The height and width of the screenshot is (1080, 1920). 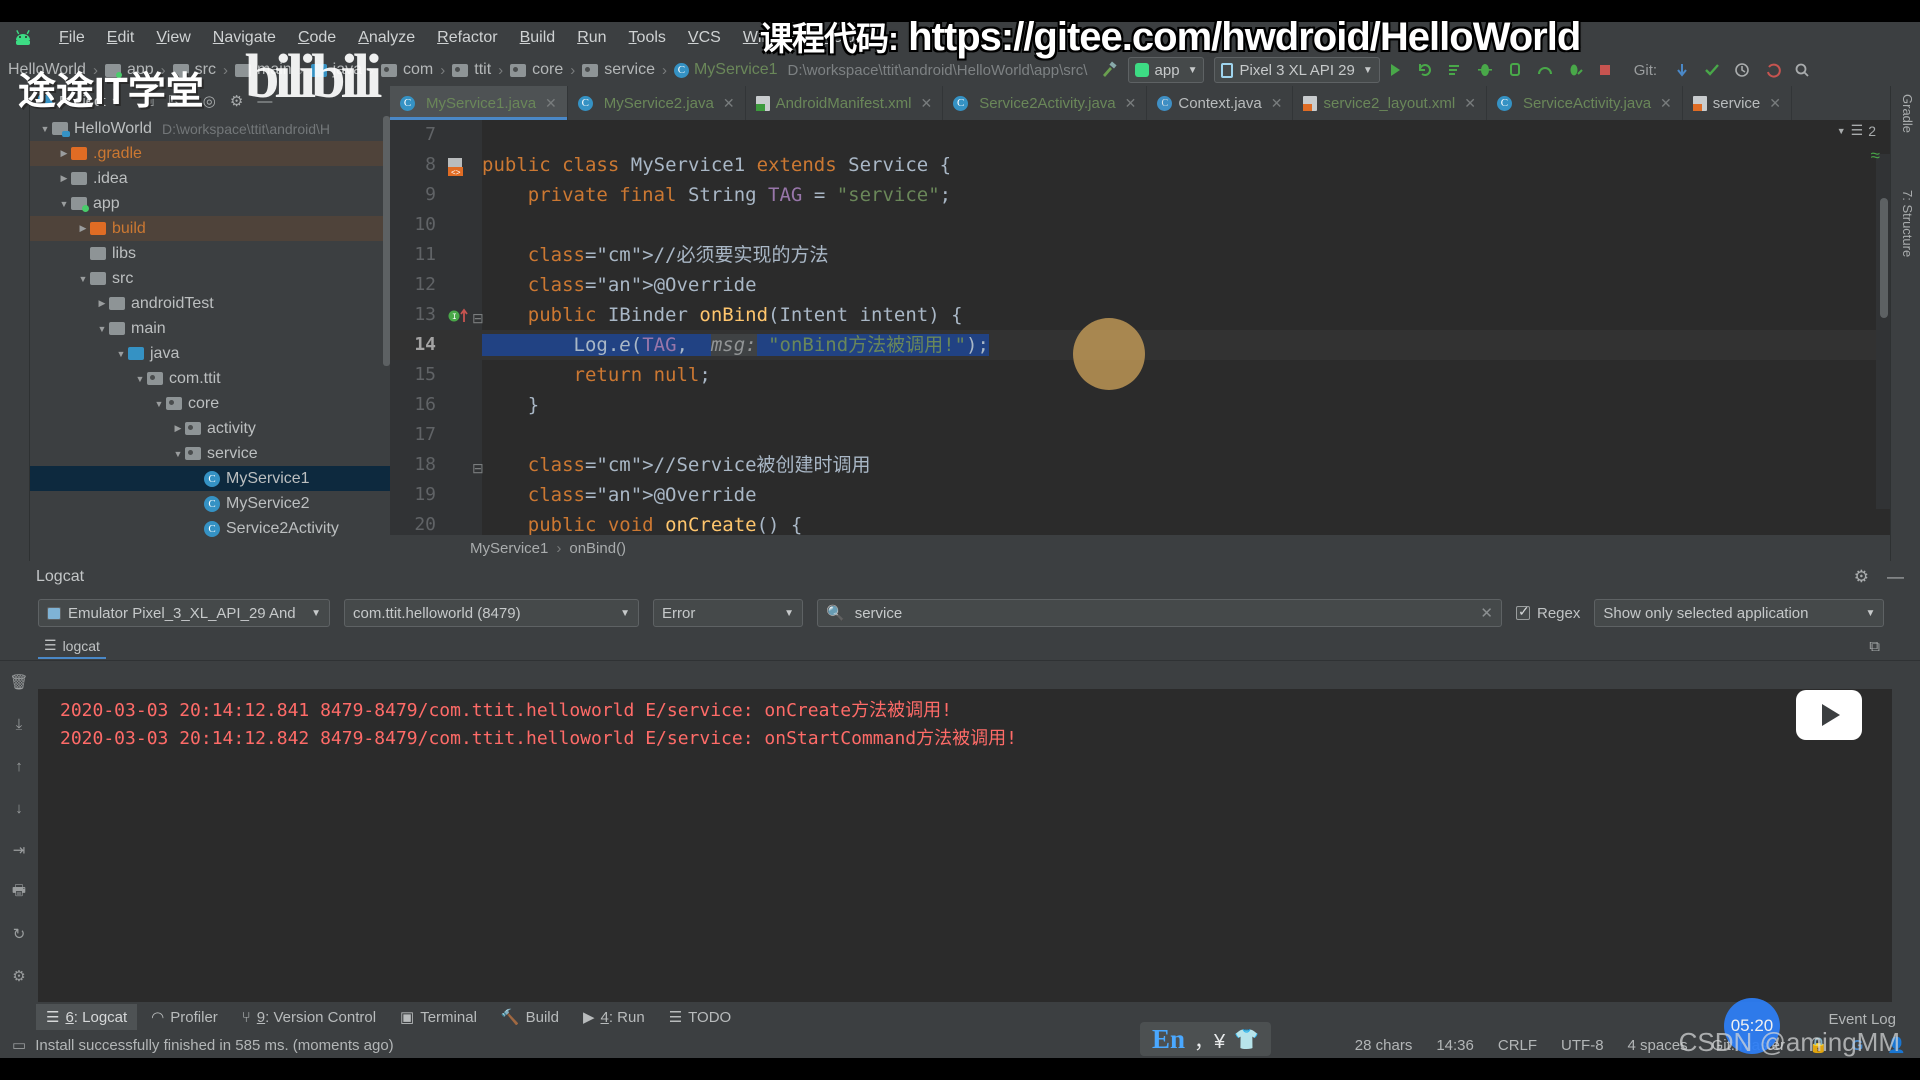 What do you see at coordinates (309, 1017) in the screenshot?
I see `bottom-tab-9--version-control: ⑂ 9: Version Control` at bounding box center [309, 1017].